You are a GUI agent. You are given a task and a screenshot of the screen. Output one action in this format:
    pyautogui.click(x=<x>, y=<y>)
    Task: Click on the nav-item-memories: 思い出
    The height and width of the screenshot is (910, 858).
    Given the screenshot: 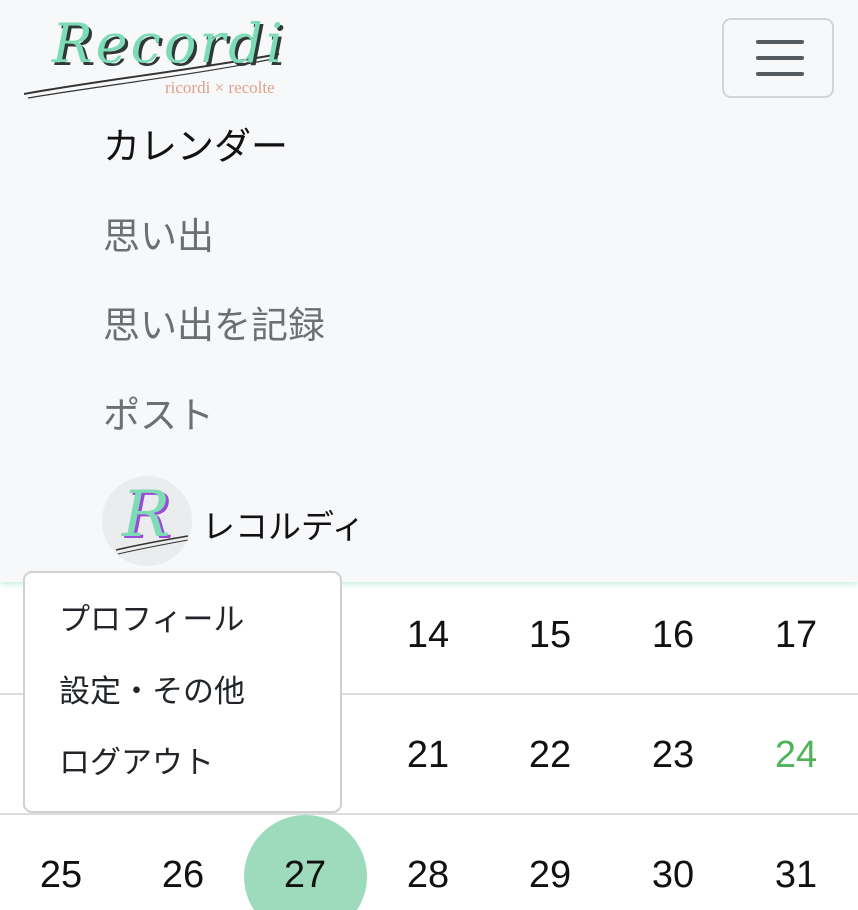 What is the action you would take?
    pyautogui.click(x=158, y=236)
    